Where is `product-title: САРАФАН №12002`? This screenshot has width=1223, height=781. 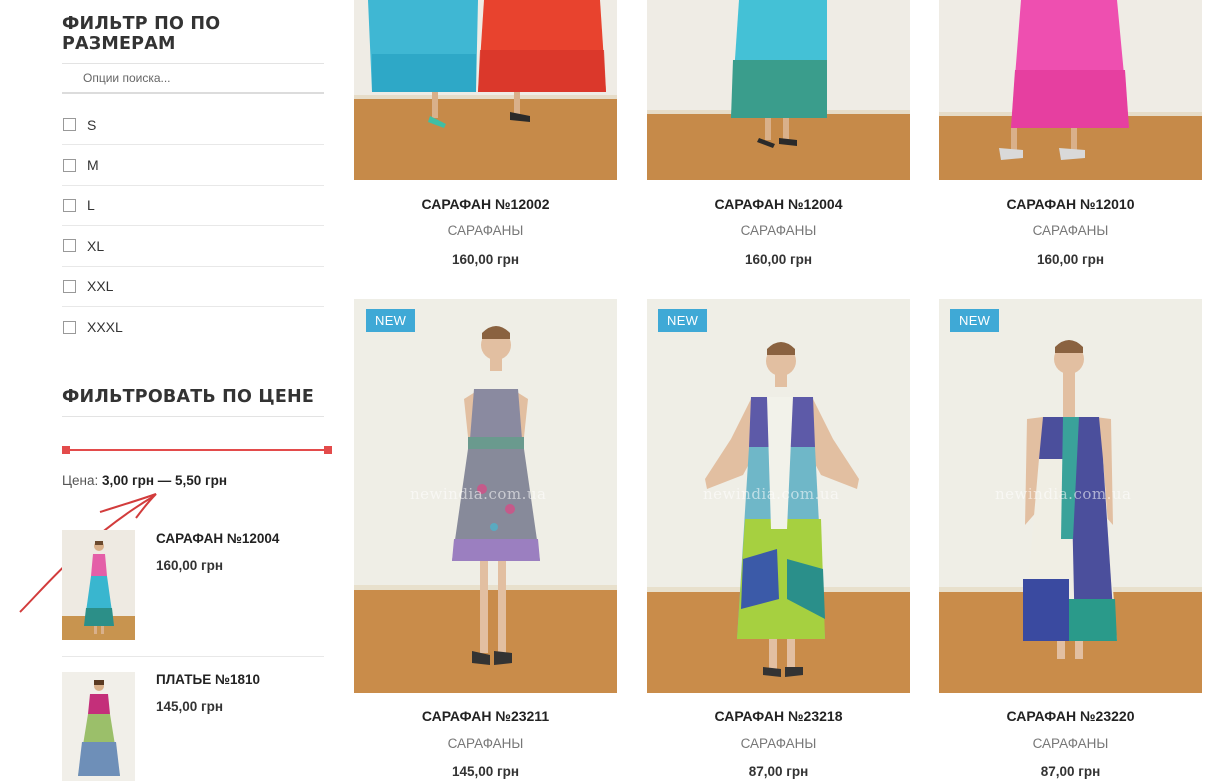
product-title: САРАФАН №12002 is located at coordinates (485, 204).